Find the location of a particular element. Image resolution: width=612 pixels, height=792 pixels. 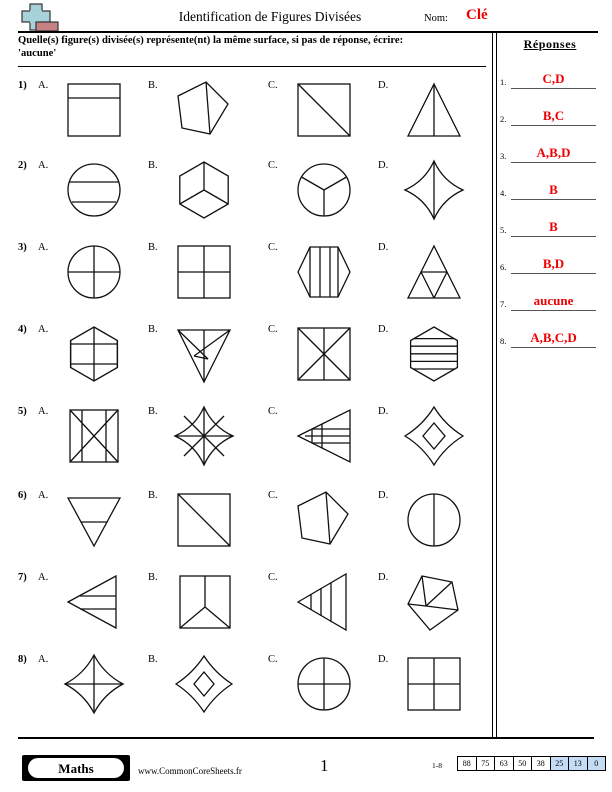

problem-row: 1) A. B. C. D. is located at coordinates (253, 114).